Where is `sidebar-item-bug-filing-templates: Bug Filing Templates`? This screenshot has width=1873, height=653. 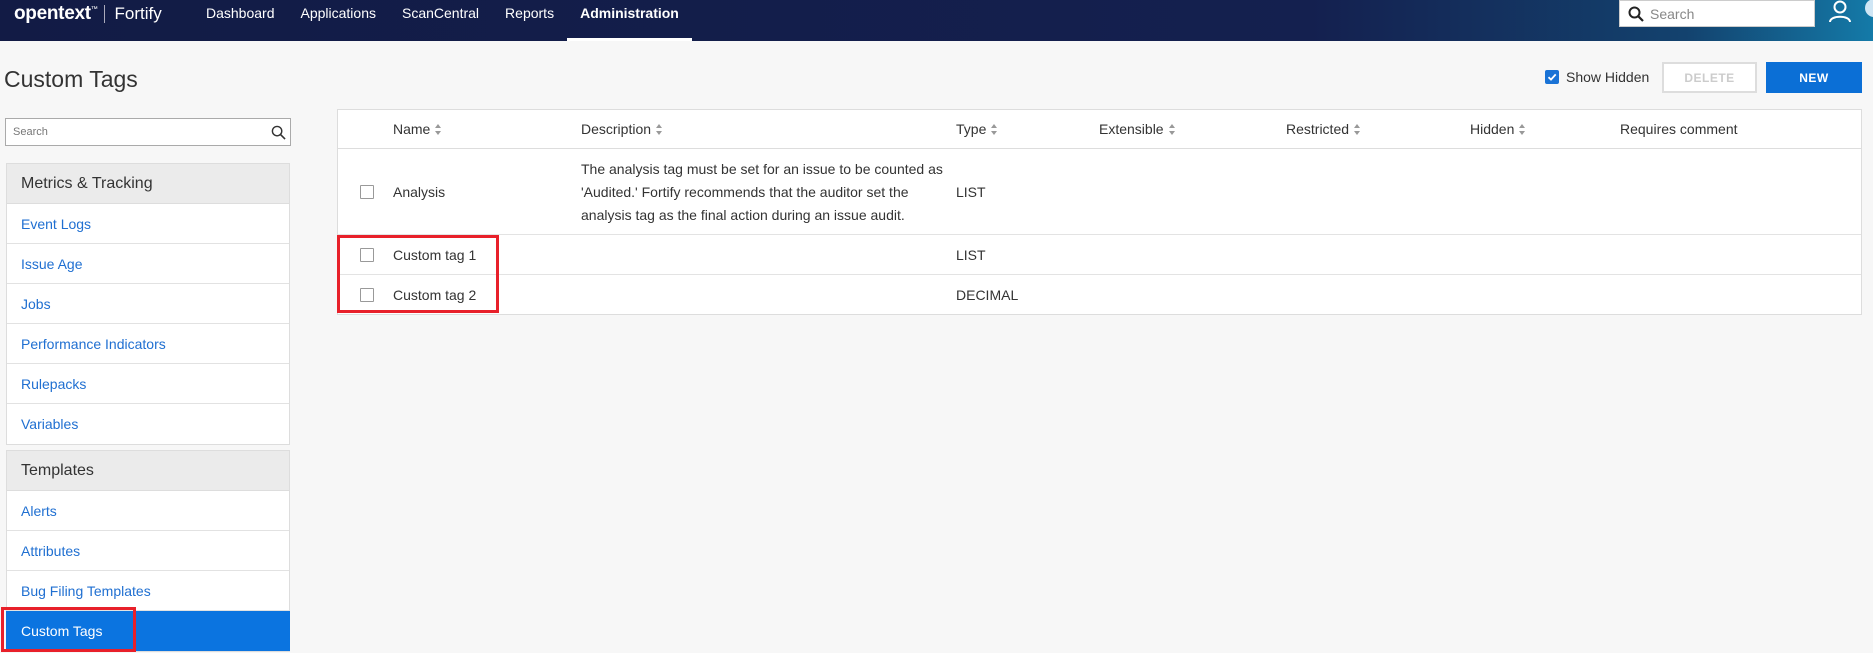 sidebar-item-bug-filing-templates: Bug Filing Templates is located at coordinates (148, 591).